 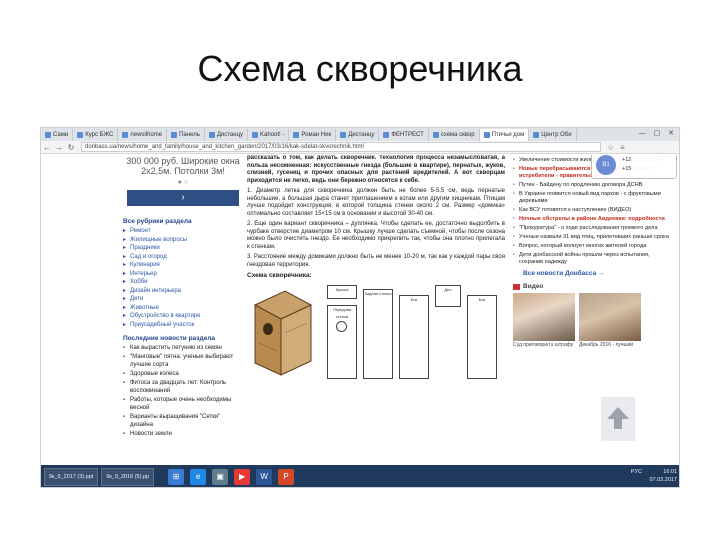 I want to click on birdhouse-drawing-icon, so click(x=283, y=332).